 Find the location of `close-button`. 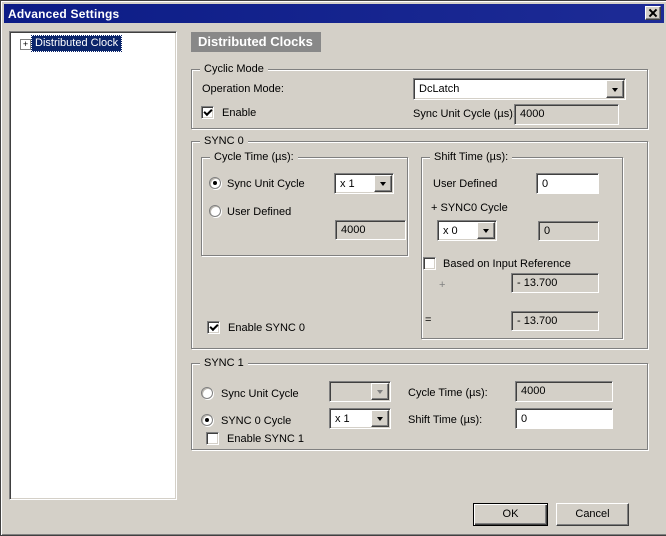

close-button is located at coordinates (653, 13).